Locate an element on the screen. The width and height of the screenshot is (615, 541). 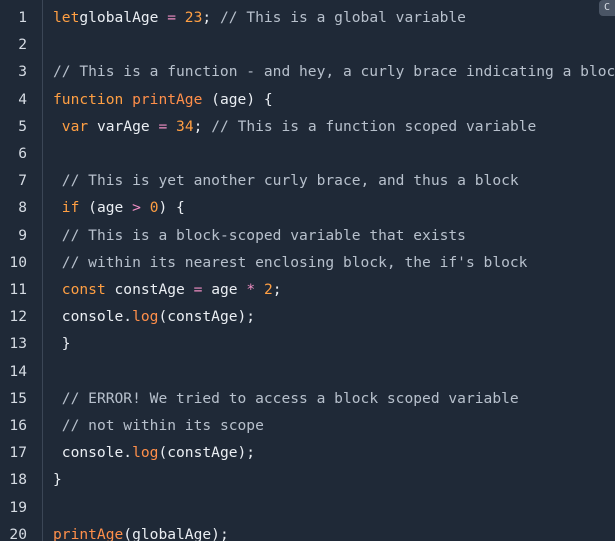
token-text: constAge is located at coordinates (149, 289).